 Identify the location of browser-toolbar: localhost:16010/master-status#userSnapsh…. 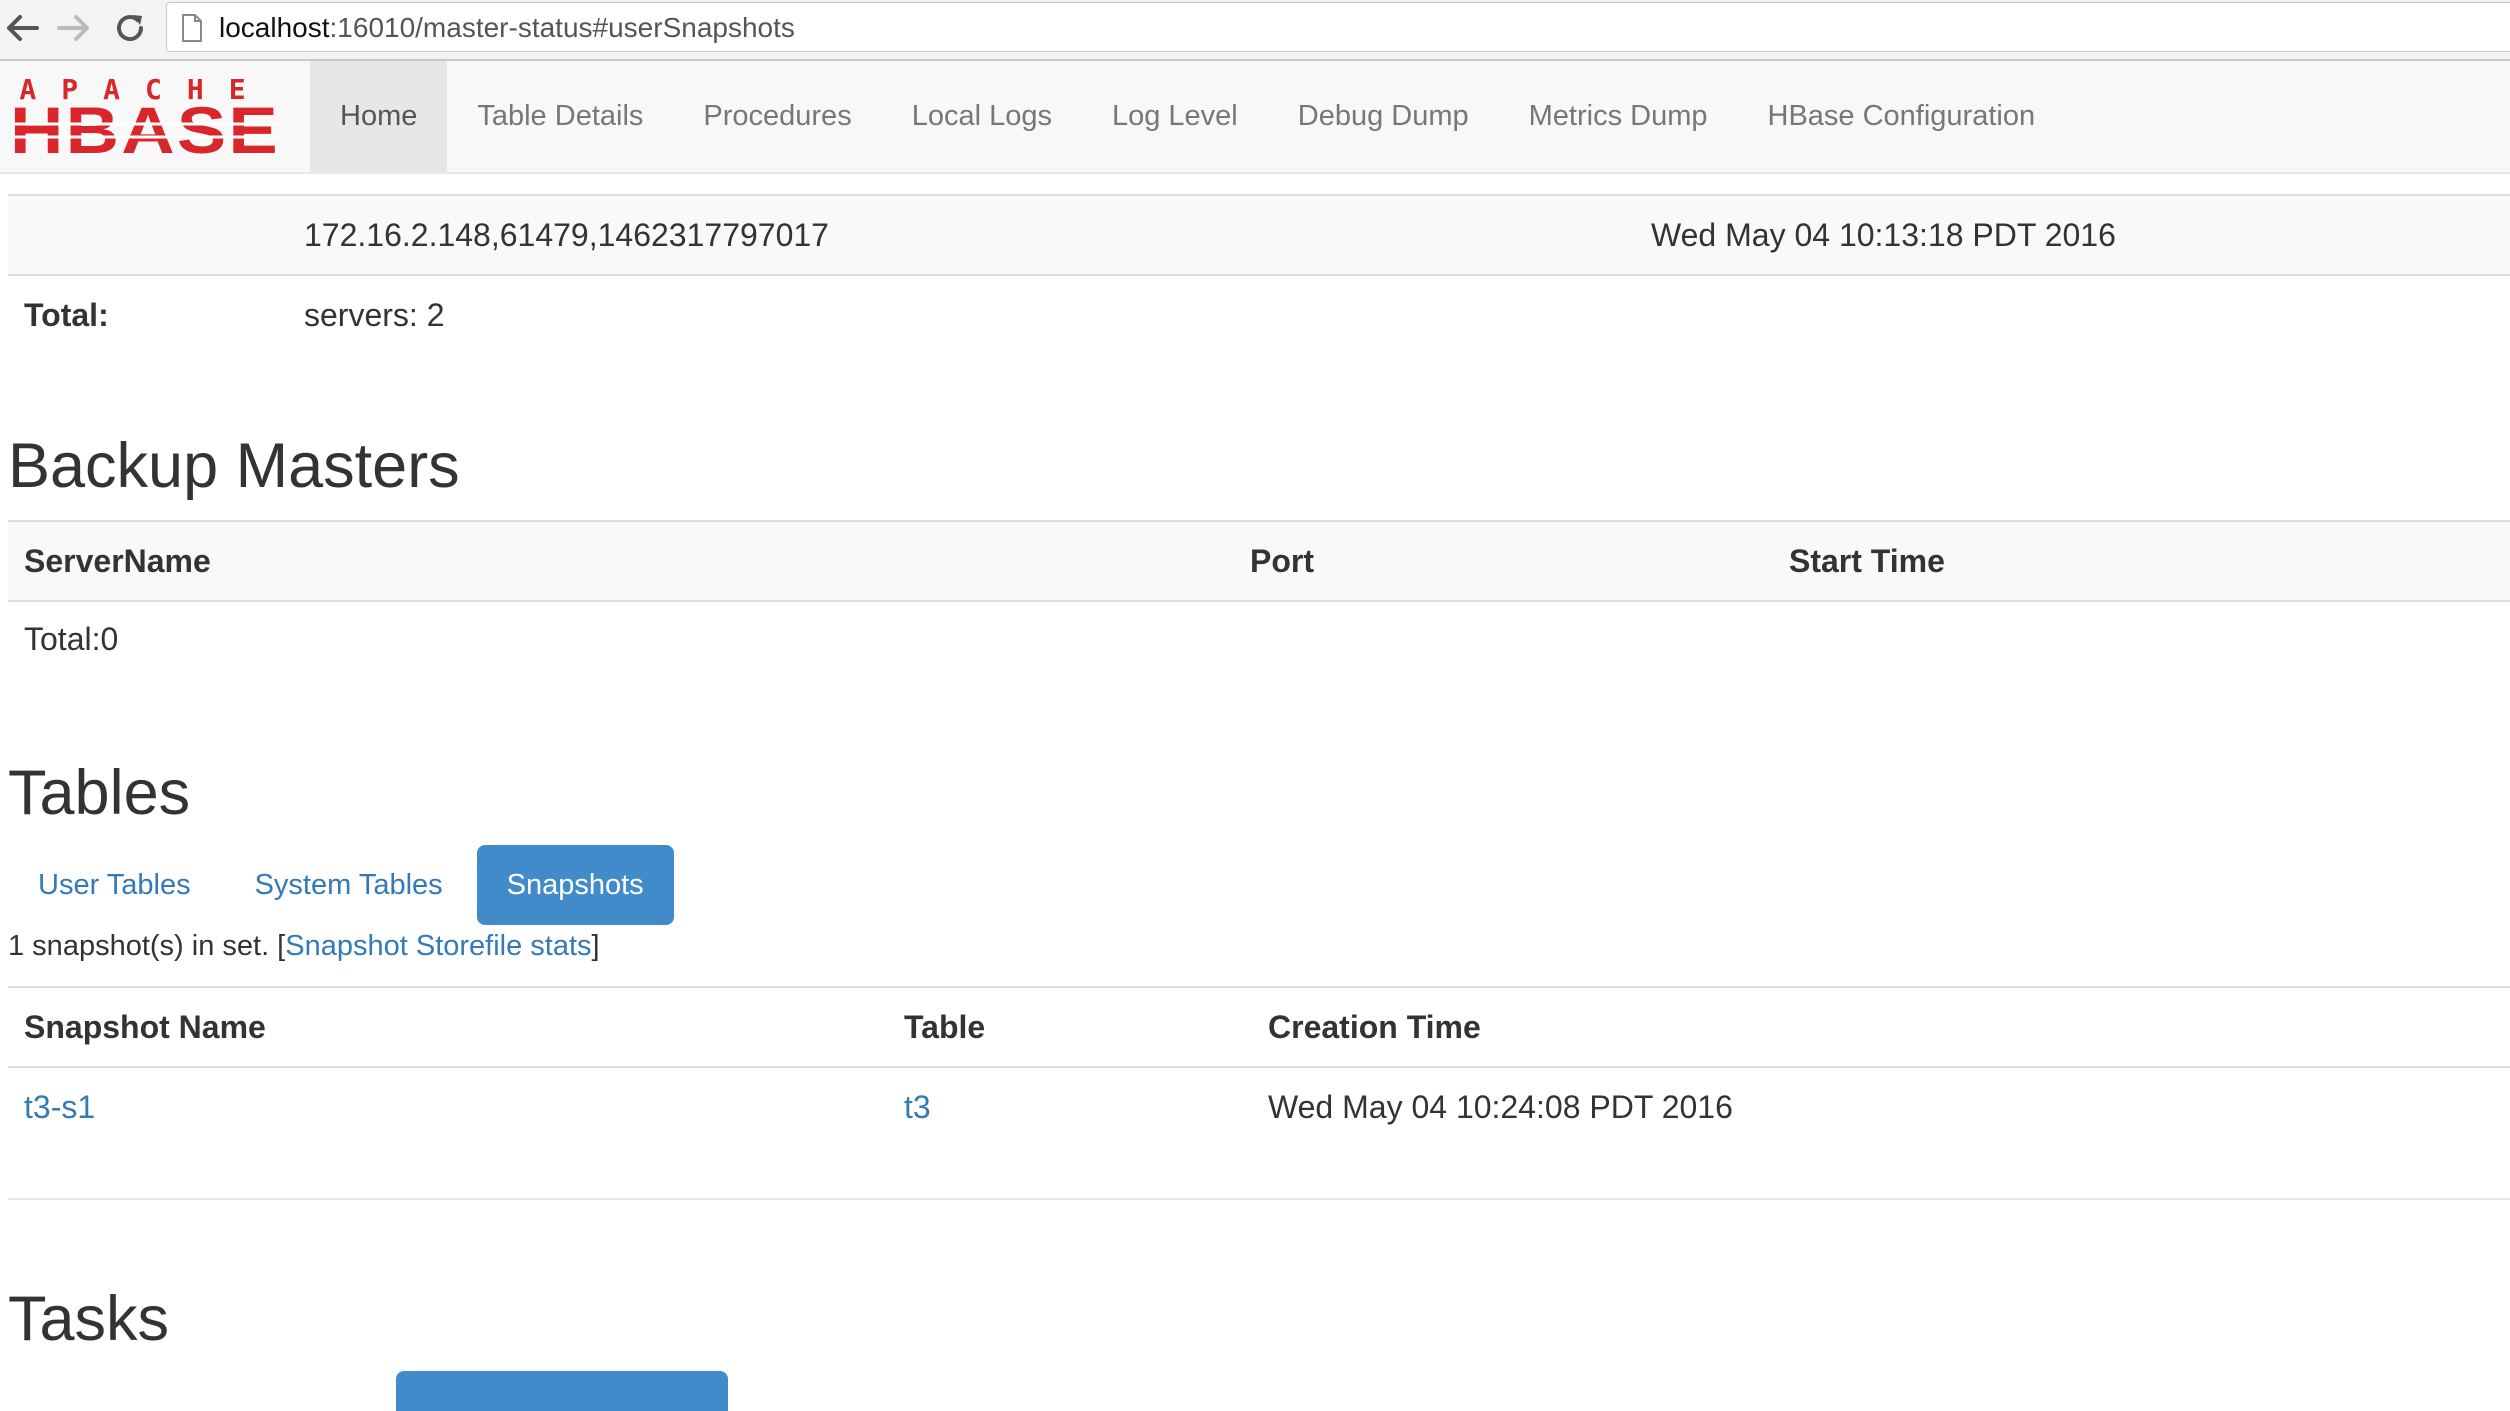
(1255, 30).